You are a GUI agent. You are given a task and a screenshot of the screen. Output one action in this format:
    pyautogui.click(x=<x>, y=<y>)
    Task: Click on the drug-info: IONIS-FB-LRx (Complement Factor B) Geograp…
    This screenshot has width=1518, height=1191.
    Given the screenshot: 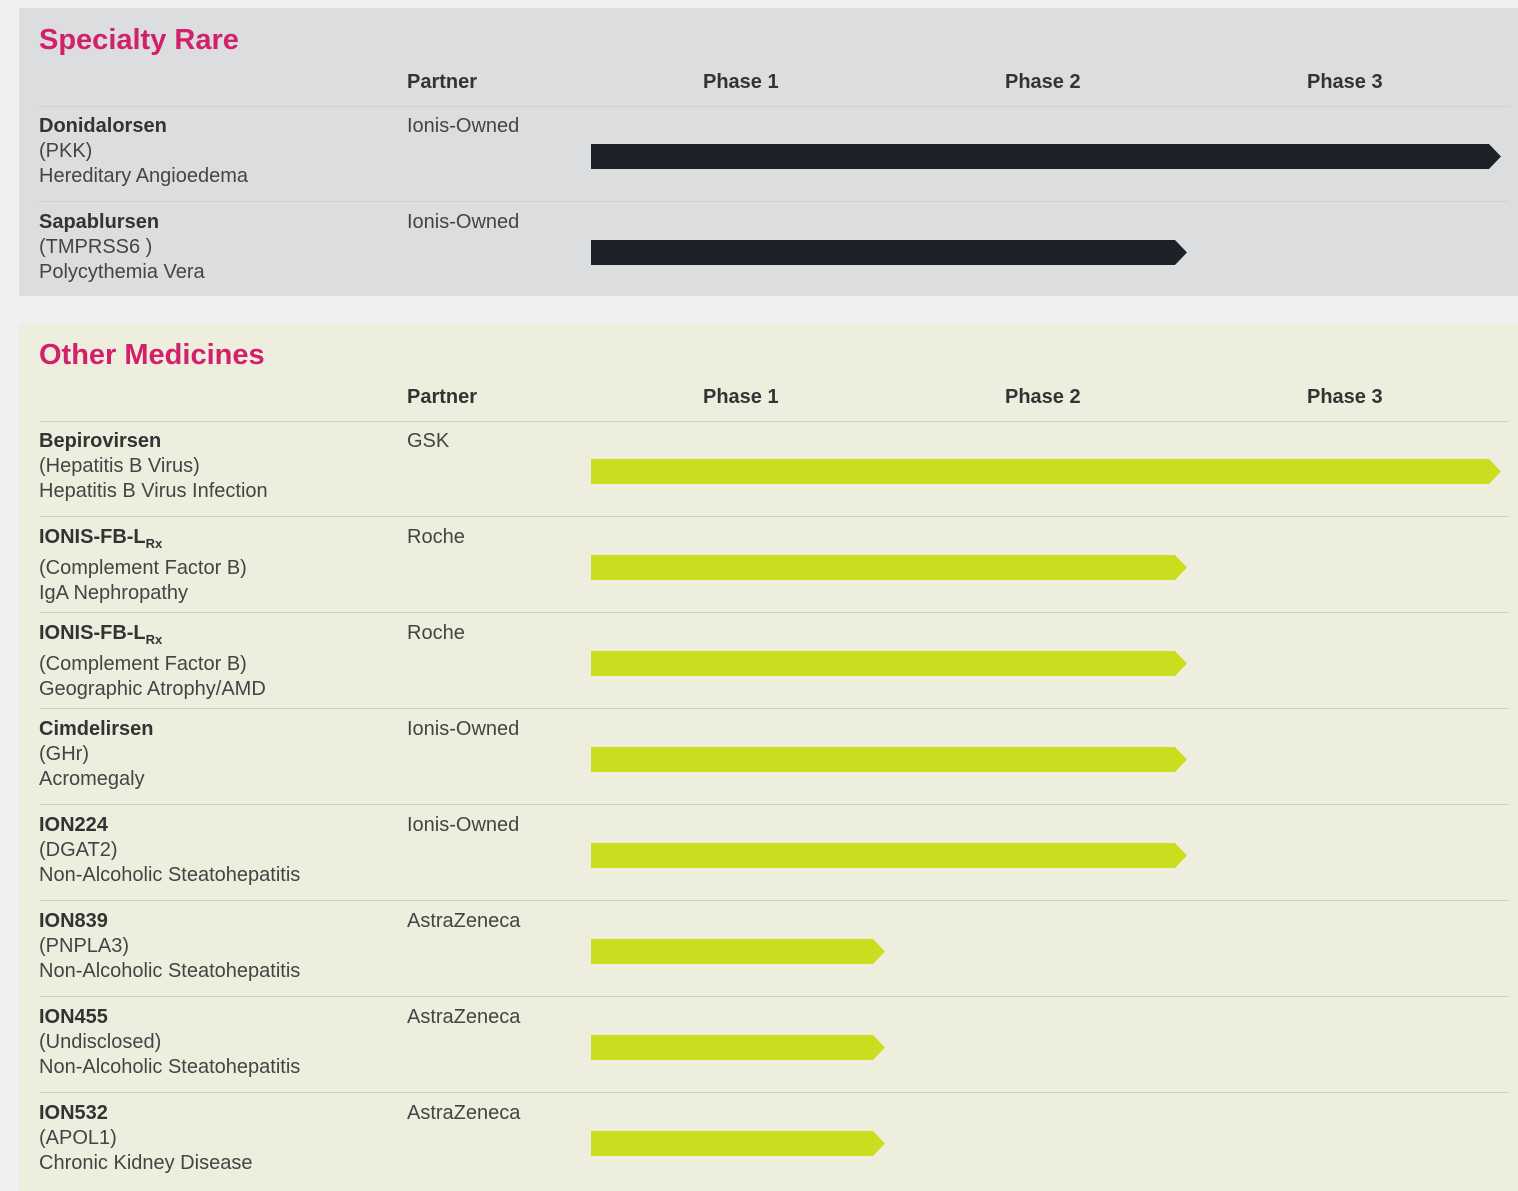 What is the action you would take?
    pyautogui.click(x=152, y=661)
    